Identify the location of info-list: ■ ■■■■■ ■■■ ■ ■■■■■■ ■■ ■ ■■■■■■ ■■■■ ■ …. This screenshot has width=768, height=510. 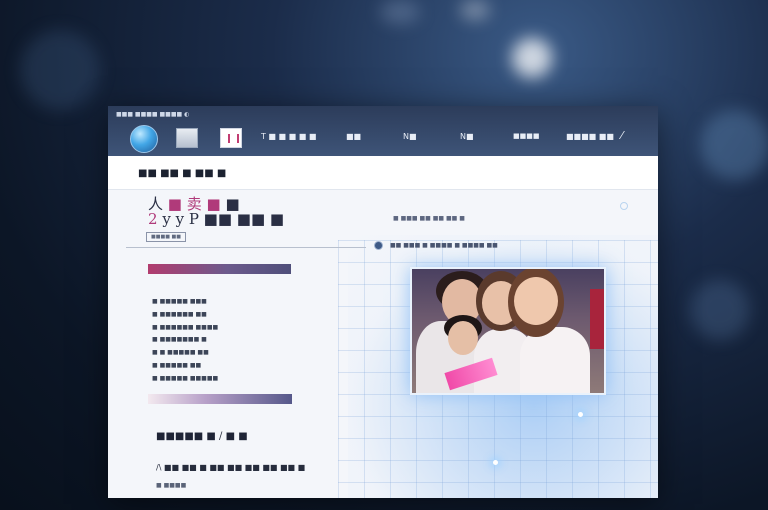
(185, 341).